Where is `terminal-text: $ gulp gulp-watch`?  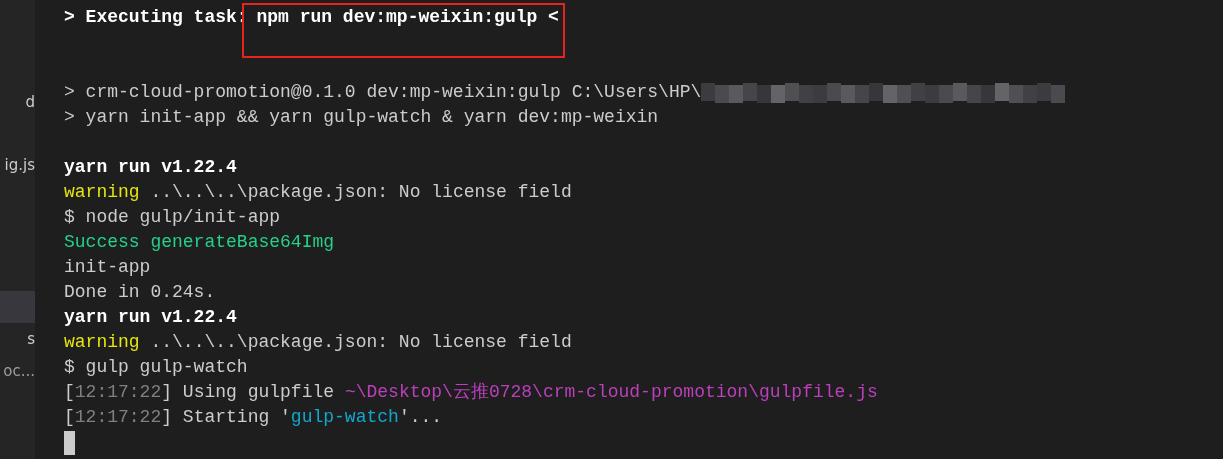 terminal-text: $ gulp gulp-watch is located at coordinates (156, 367).